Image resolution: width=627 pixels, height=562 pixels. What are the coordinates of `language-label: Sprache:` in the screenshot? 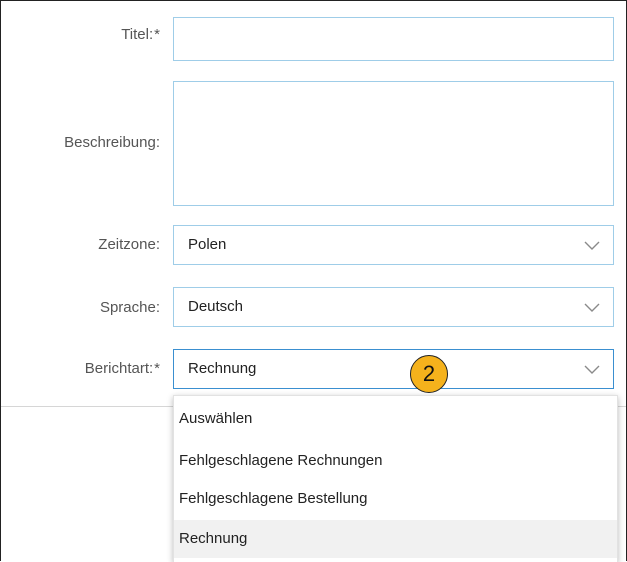 It's located at (129, 307).